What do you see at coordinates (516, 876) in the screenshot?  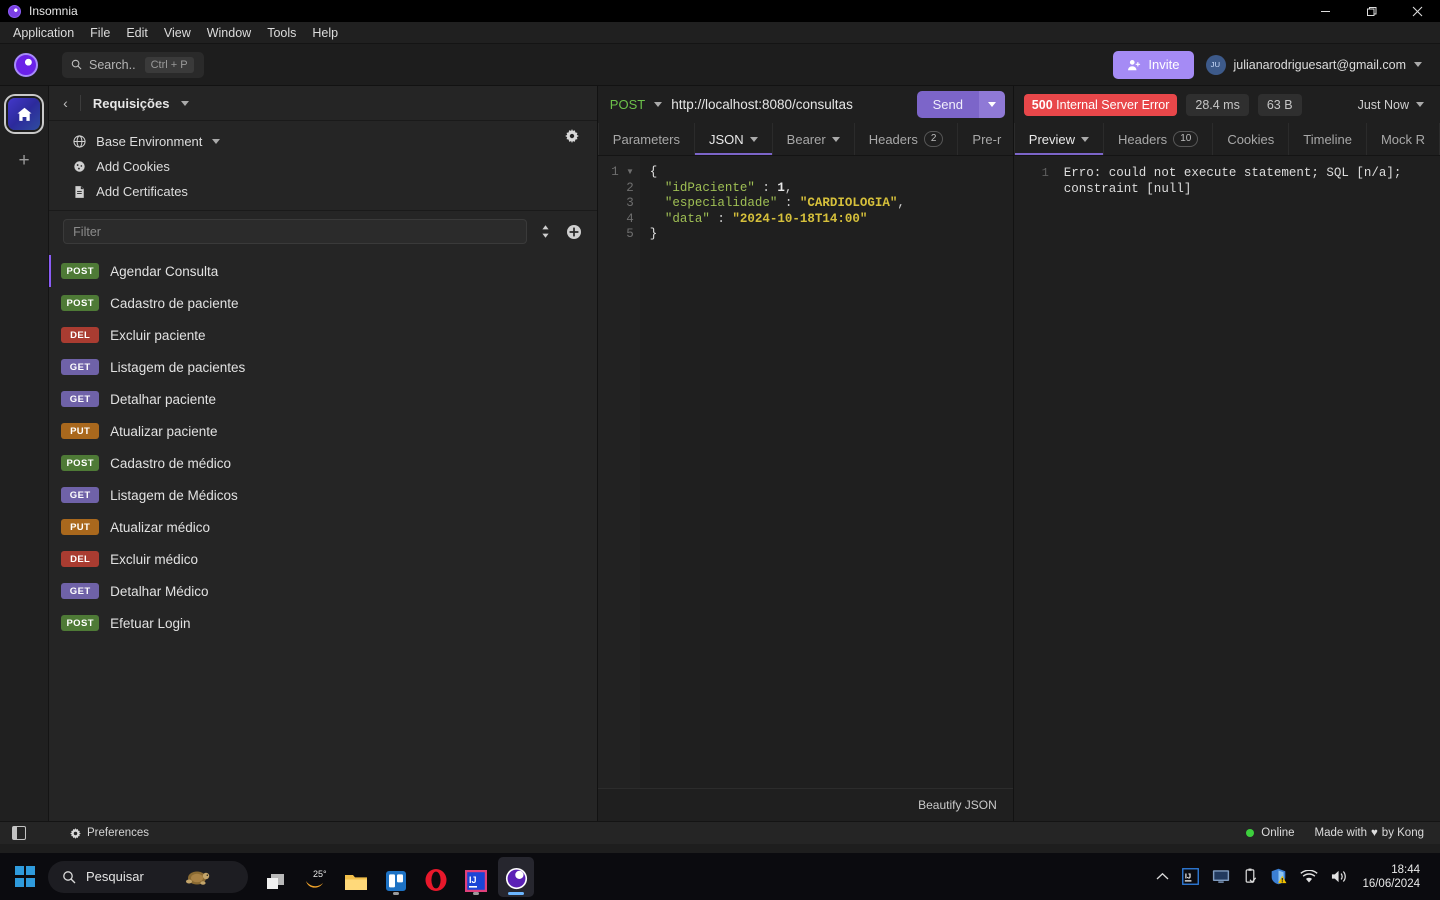 I see `taskbar-insomnia` at bounding box center [516, 876].